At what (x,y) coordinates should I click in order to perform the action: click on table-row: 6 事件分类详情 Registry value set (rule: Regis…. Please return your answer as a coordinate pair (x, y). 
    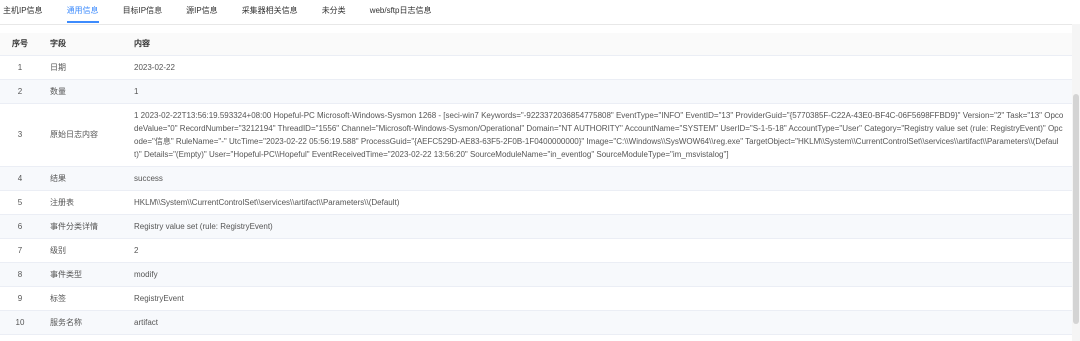
    Looking at the image, I should click on (536, 226).